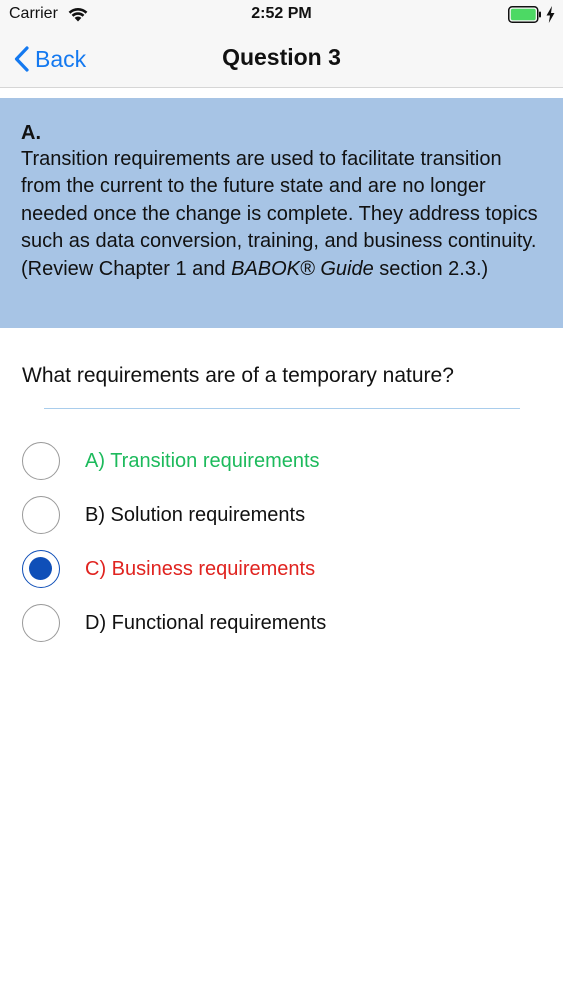  Describe the element at coordinates (282, 408) in the screenshot. I see `question-divider` at that location.